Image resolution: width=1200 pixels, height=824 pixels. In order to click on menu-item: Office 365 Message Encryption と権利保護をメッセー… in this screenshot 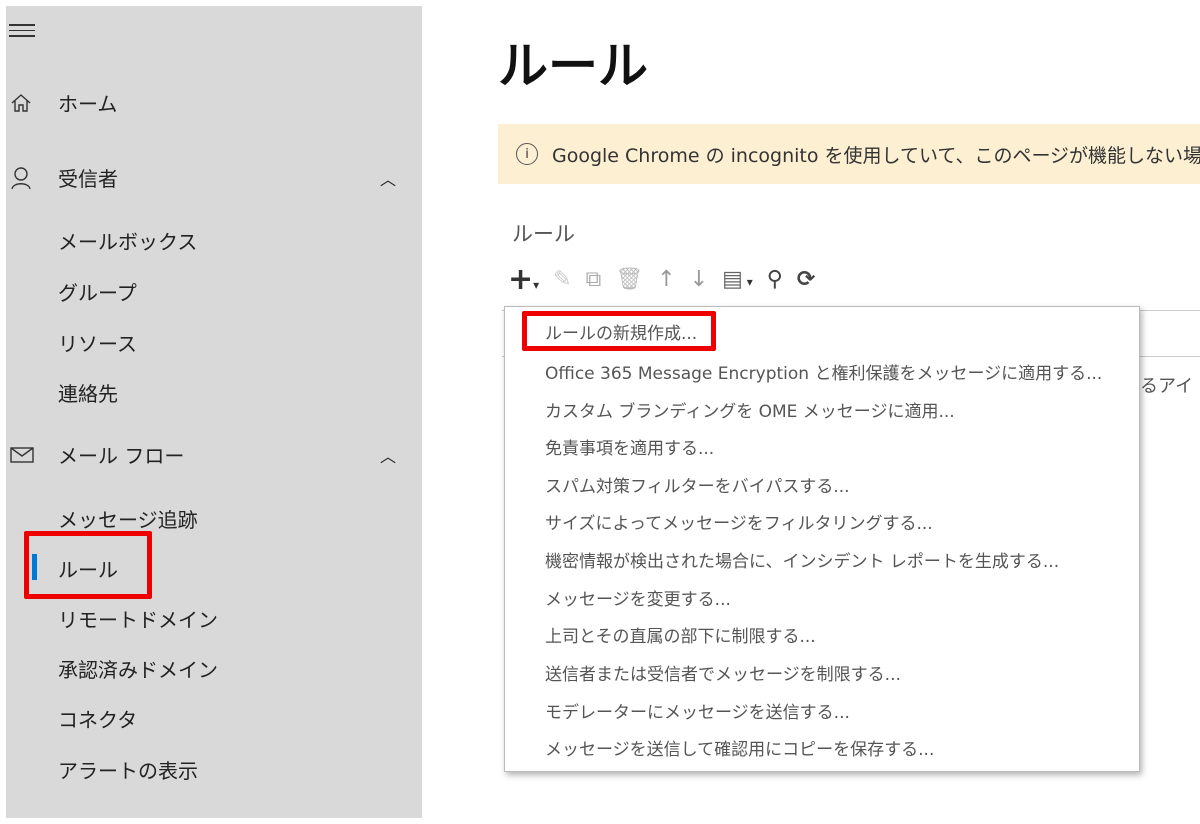, I will do `click(823, 371)`.